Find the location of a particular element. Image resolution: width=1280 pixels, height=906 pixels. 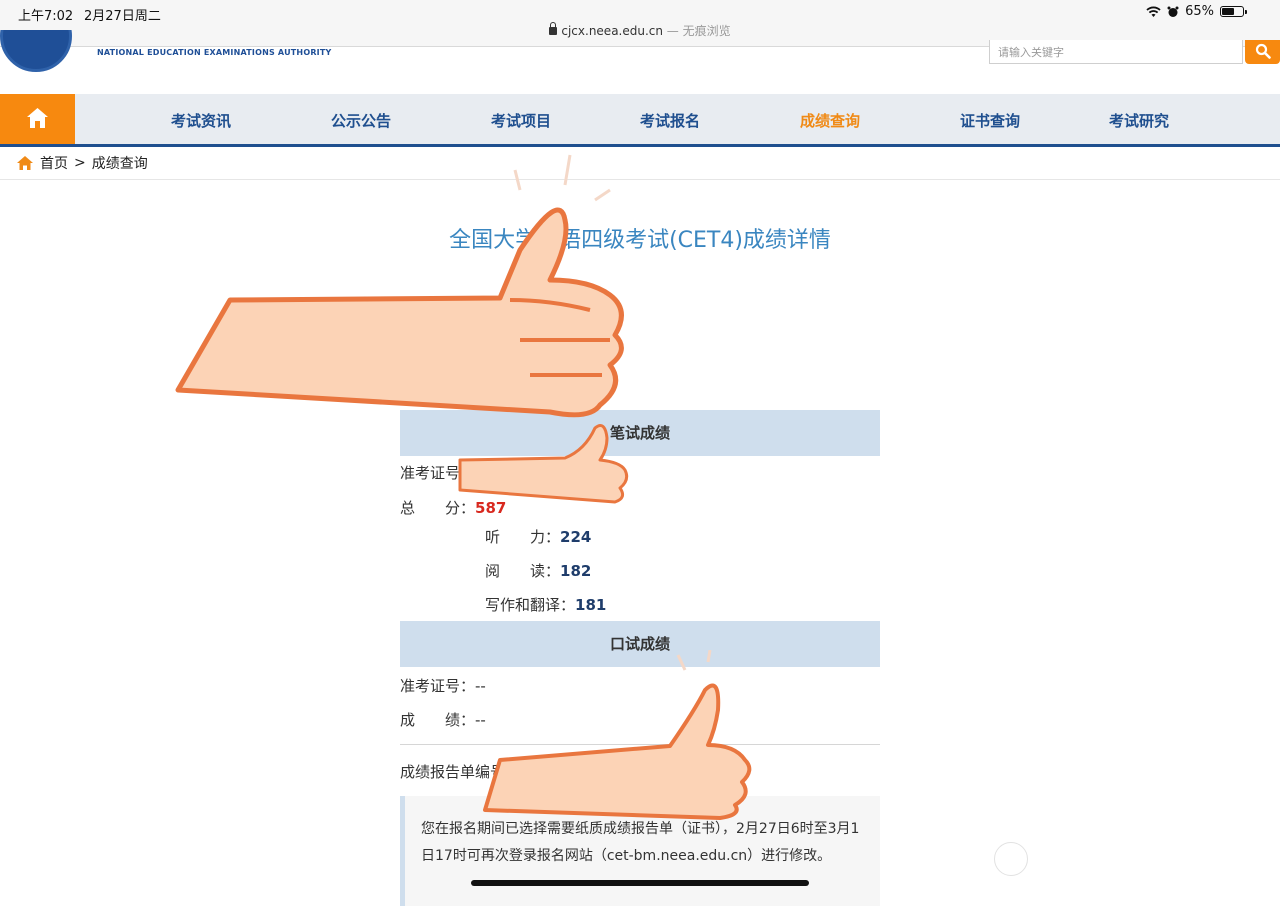

breadcrumb-home: 首页 is located at coordinates (54, 163).